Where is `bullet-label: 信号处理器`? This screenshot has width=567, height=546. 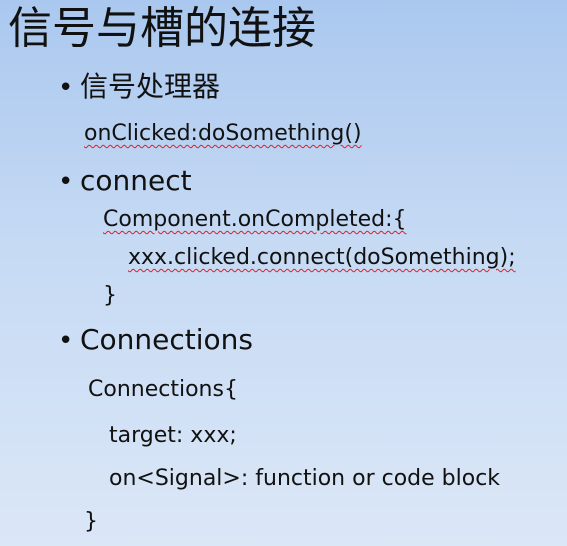 bullet-label: 信号处理器 is located at coordinates (150, 86).